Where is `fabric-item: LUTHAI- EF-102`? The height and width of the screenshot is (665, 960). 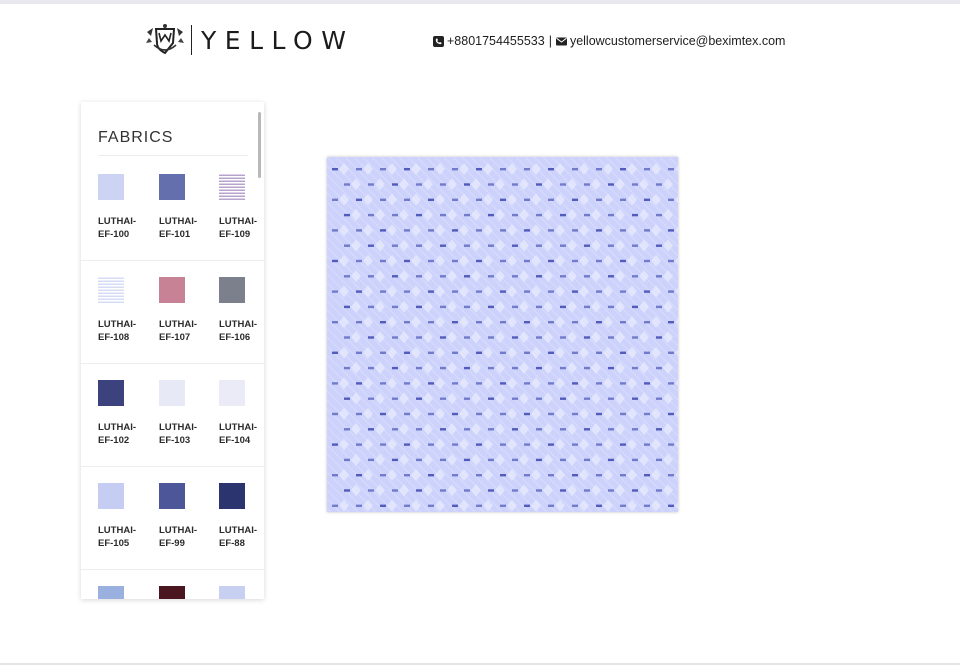
fabric-item: LUTHAI- EF-102 is located at coordinates (120, 413).